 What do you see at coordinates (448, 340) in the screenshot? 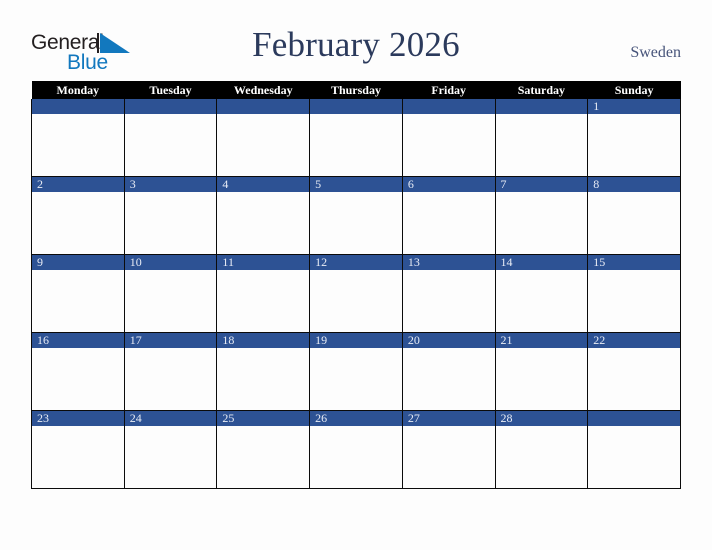
I see `day-number: 20` at bounding box center [448, 340].